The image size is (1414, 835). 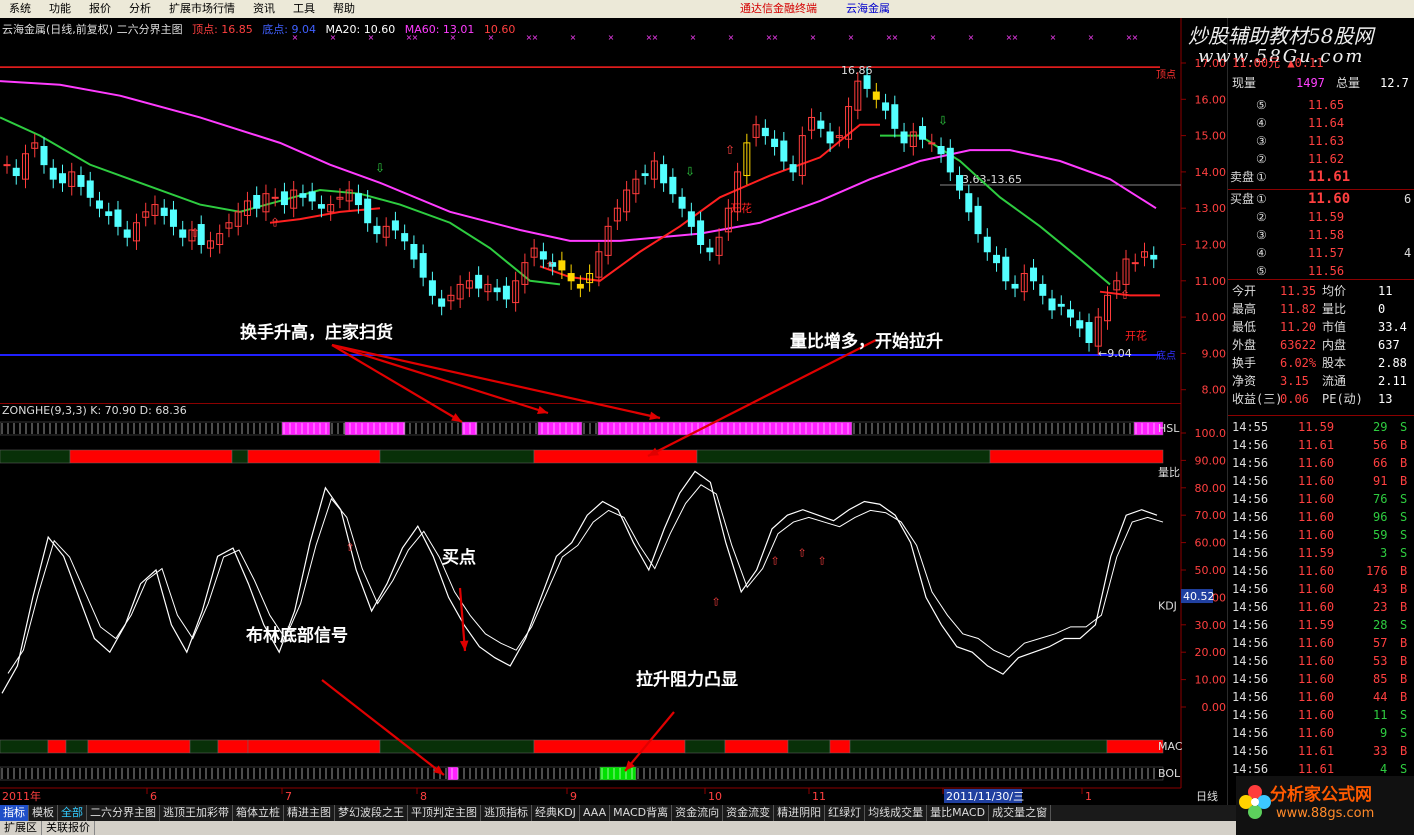 I want to click on order-index: ③, so click(x=1261, y=141).